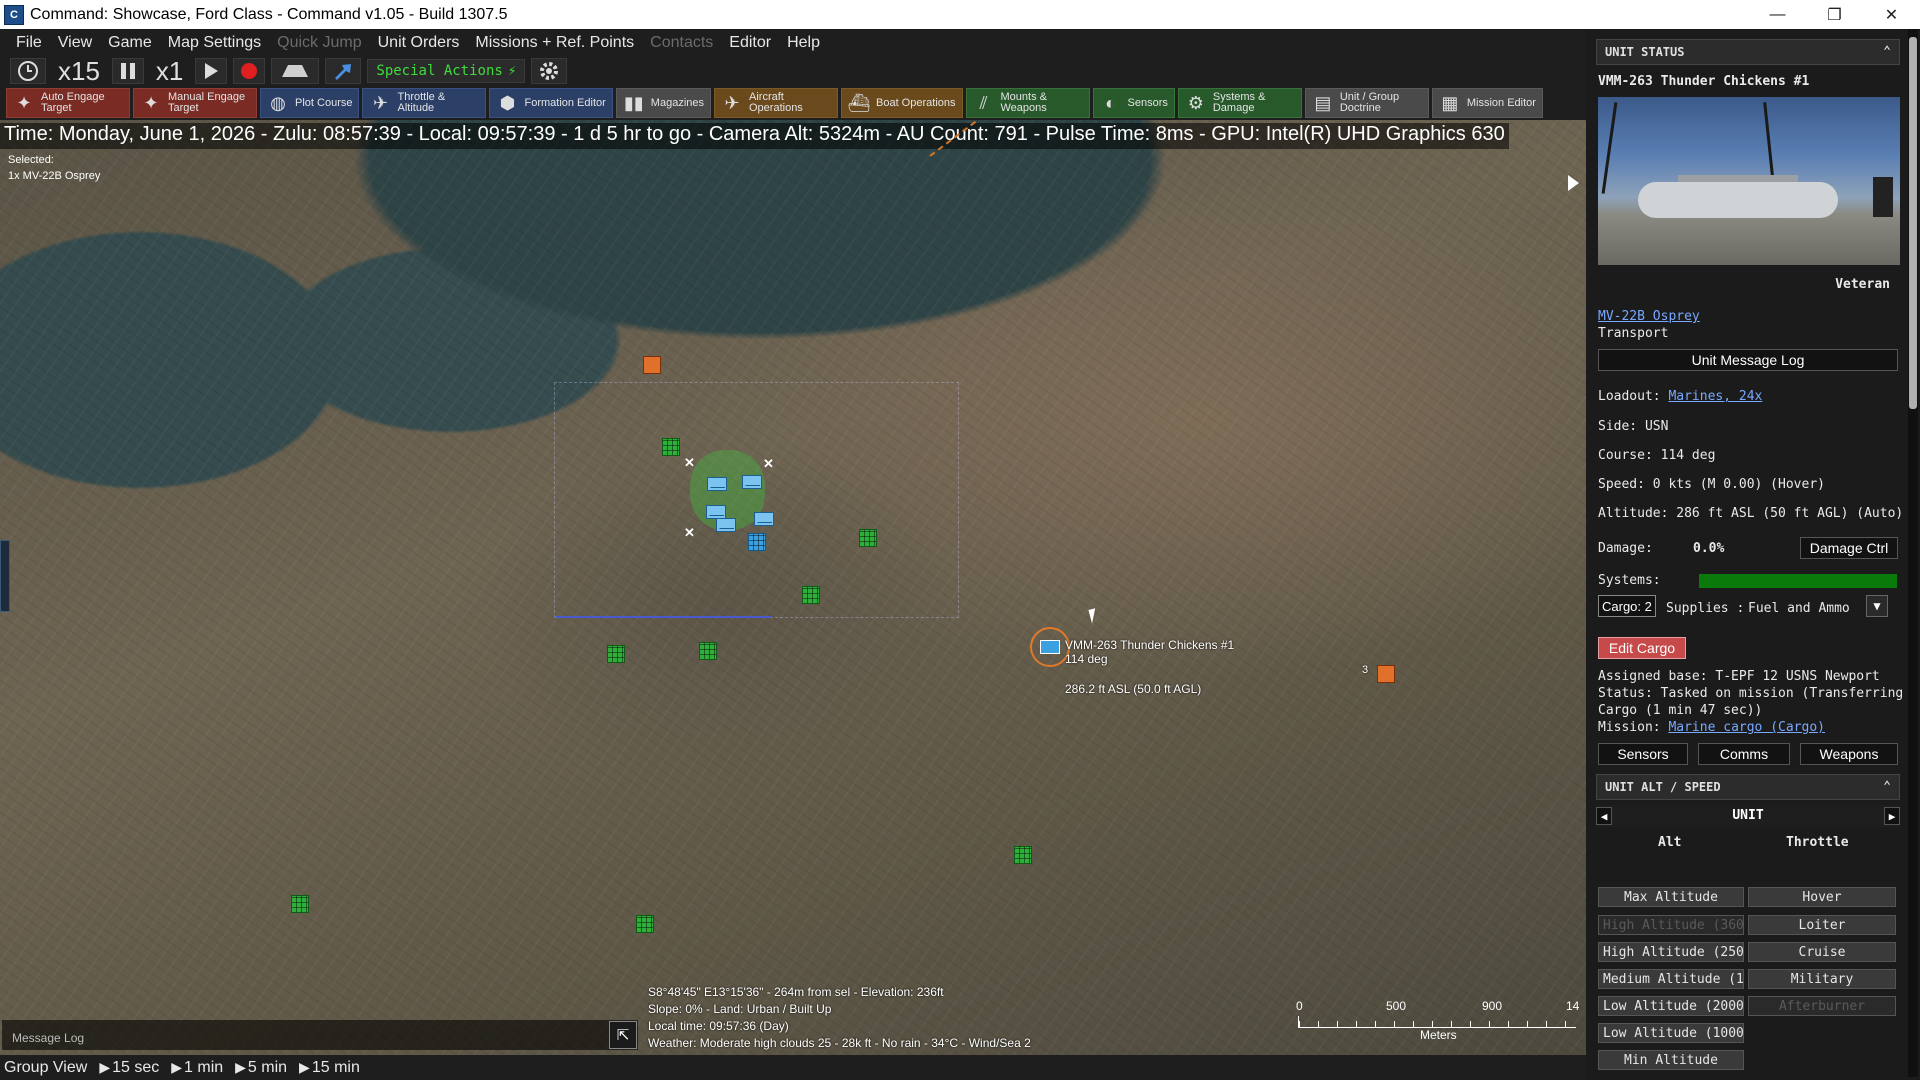 This screenshot has width=1920, height=1080. I want to click on throttle-altitude-button: ✈ Throttle & Altitude, so click(424, 103).